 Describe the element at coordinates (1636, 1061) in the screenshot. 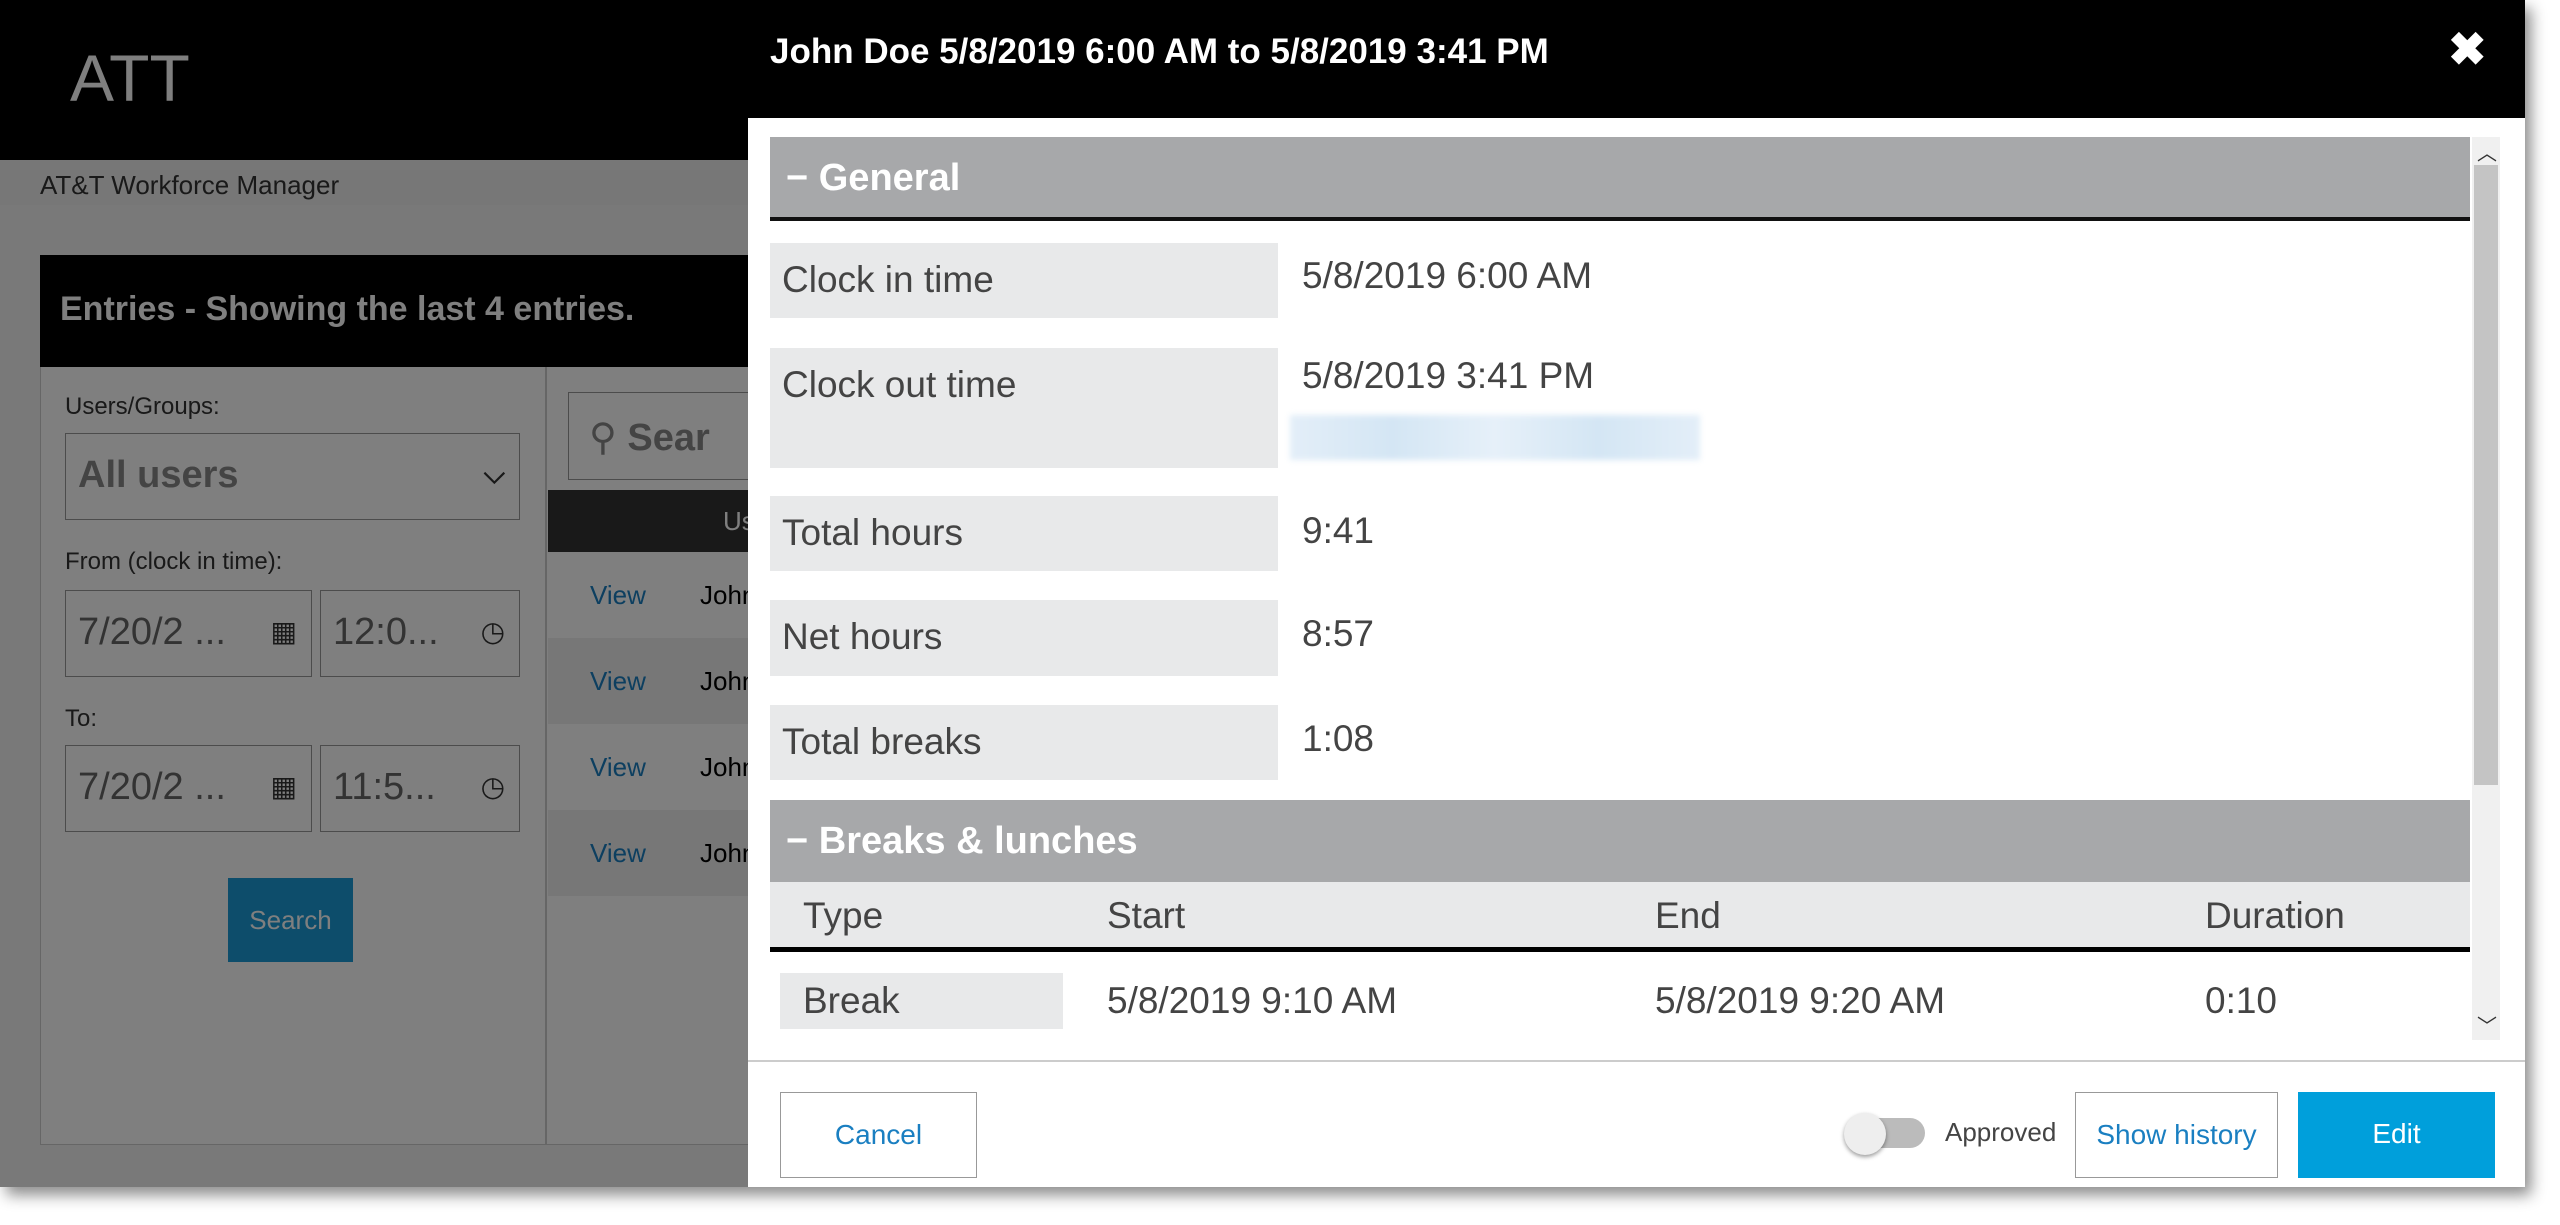

I see `footer-divider` at that location.